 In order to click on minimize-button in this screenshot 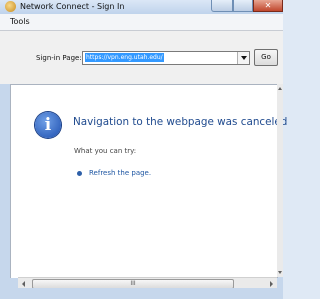, I will do `click(222, 6)`.